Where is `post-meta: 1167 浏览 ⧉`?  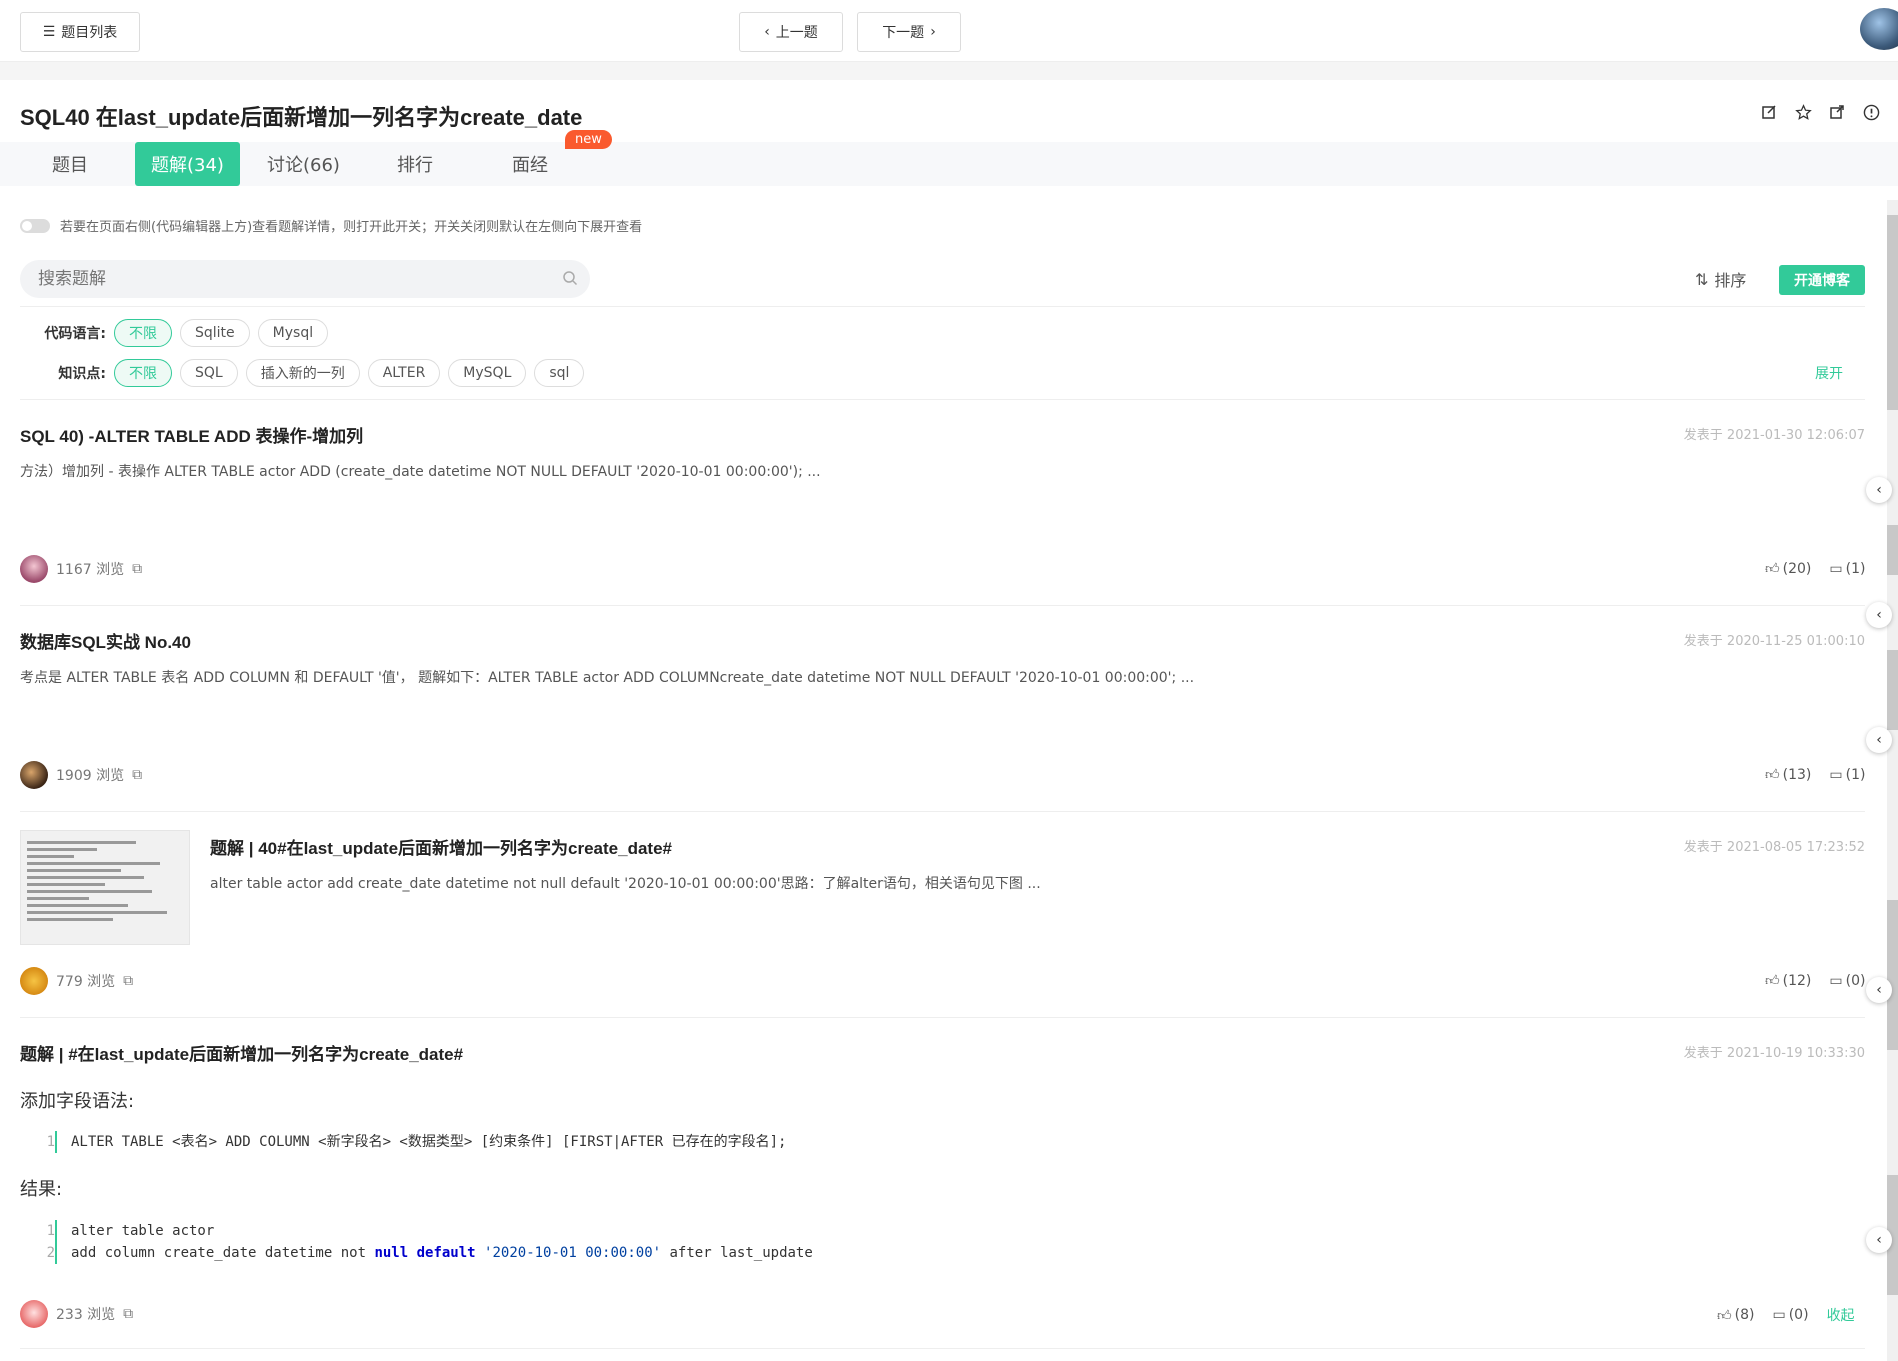
post-meta: 1167 浏览 ⧉ is located at coordinates (81, 569).